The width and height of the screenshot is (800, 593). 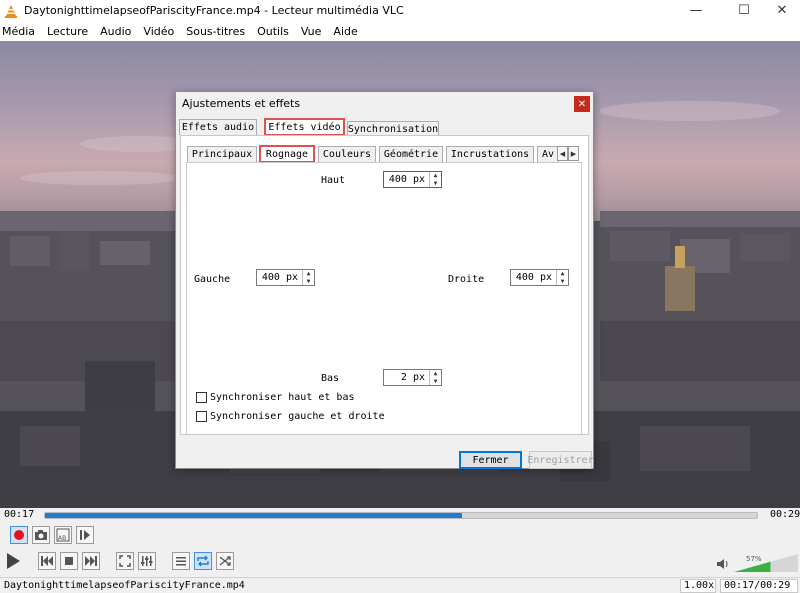 What do you see at coordinates (201, 397) in the screenshot?
I see `sync-top-bottom-checkbox` at bounding box center [201, 397].